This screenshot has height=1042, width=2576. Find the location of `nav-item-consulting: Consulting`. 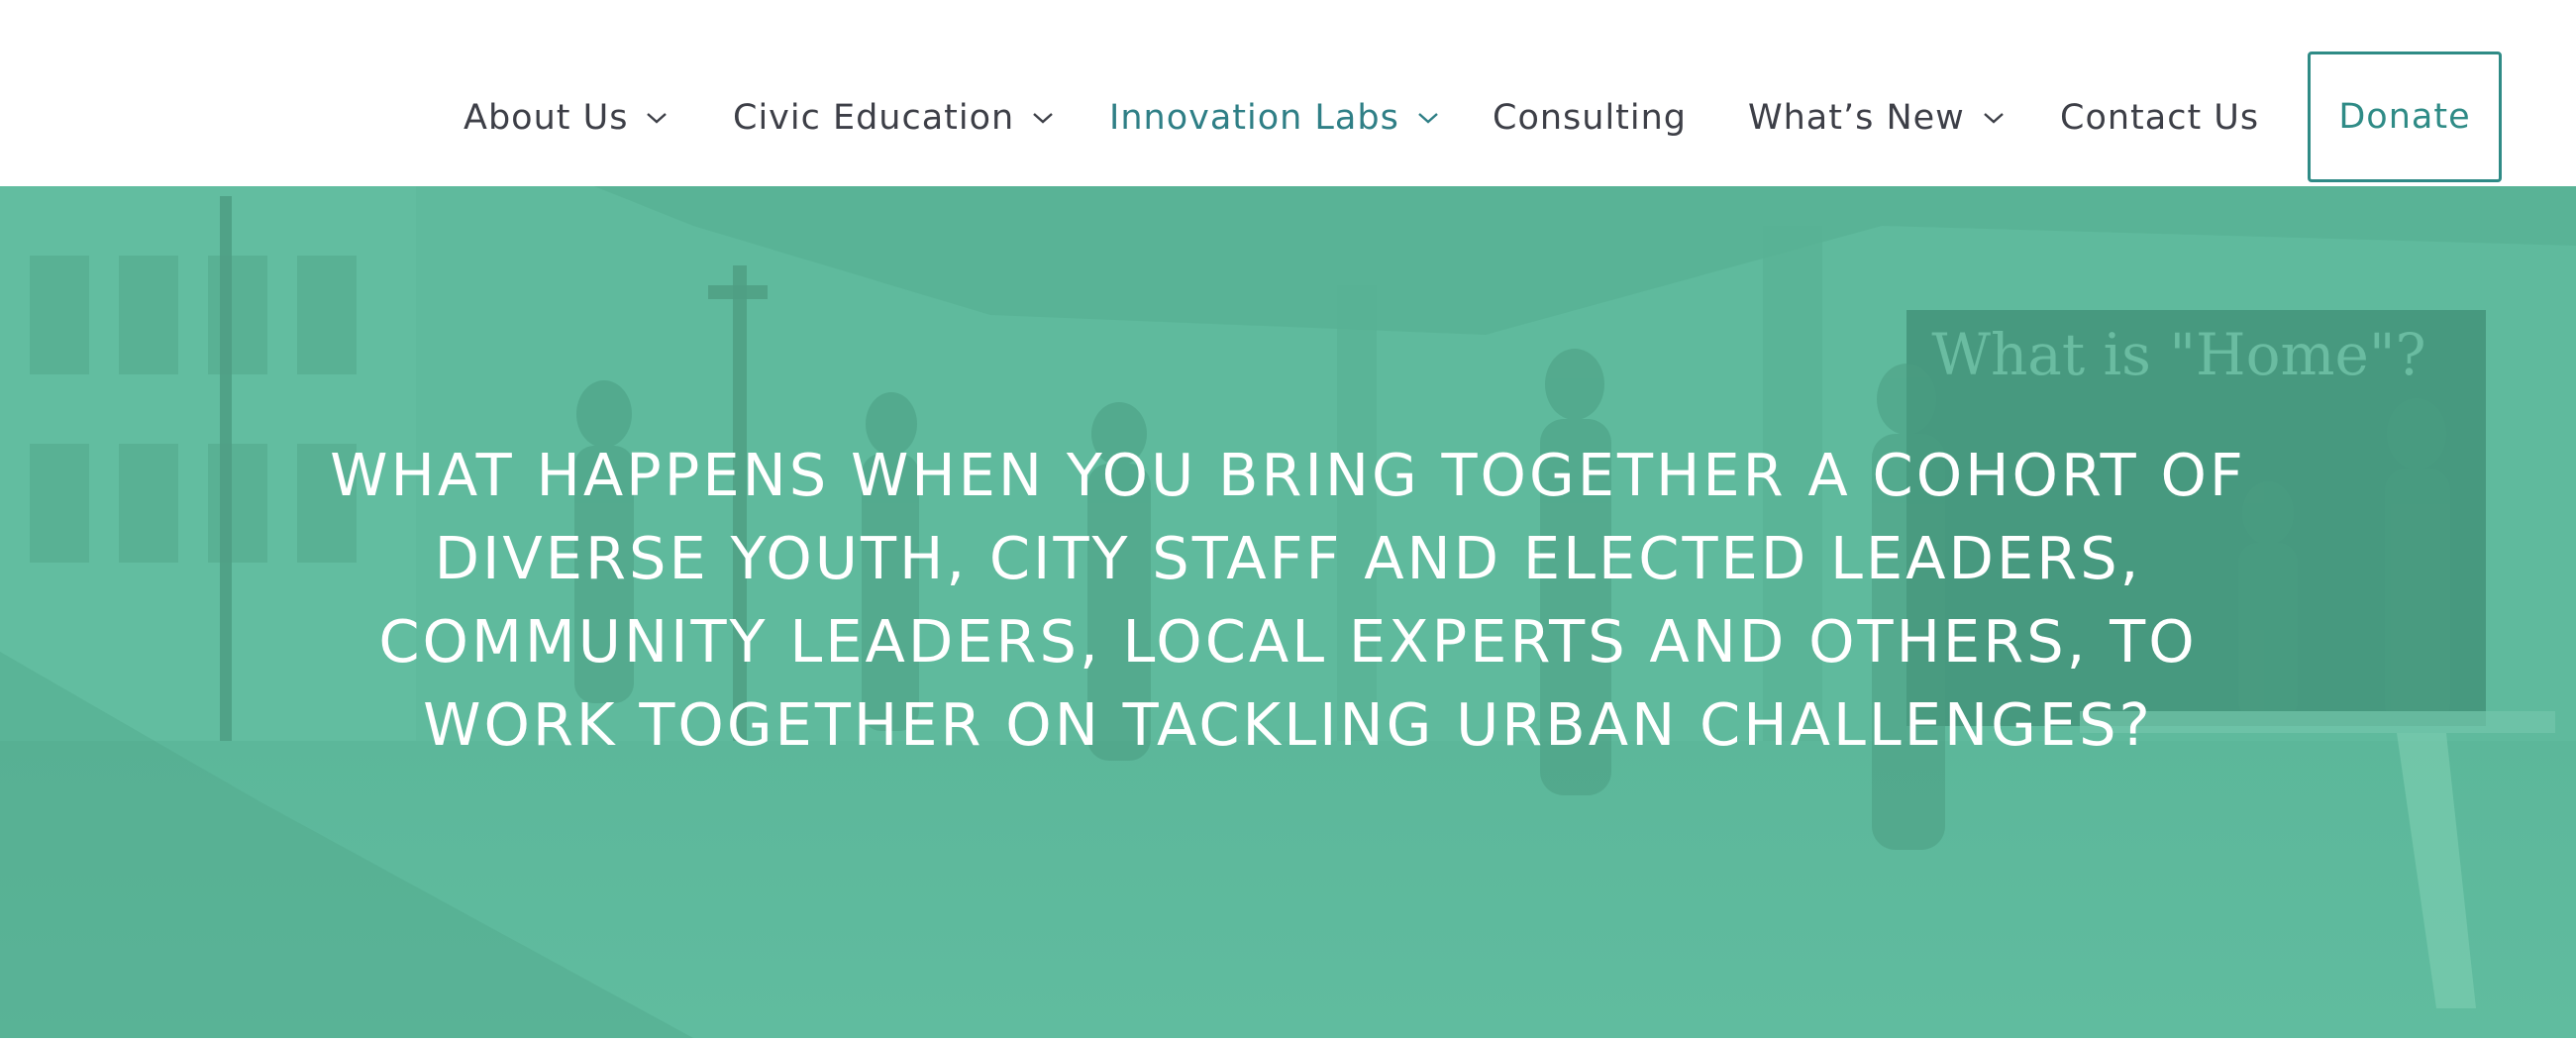

nav-item-consulting: Consulting is located at coordinates (1590, 118).